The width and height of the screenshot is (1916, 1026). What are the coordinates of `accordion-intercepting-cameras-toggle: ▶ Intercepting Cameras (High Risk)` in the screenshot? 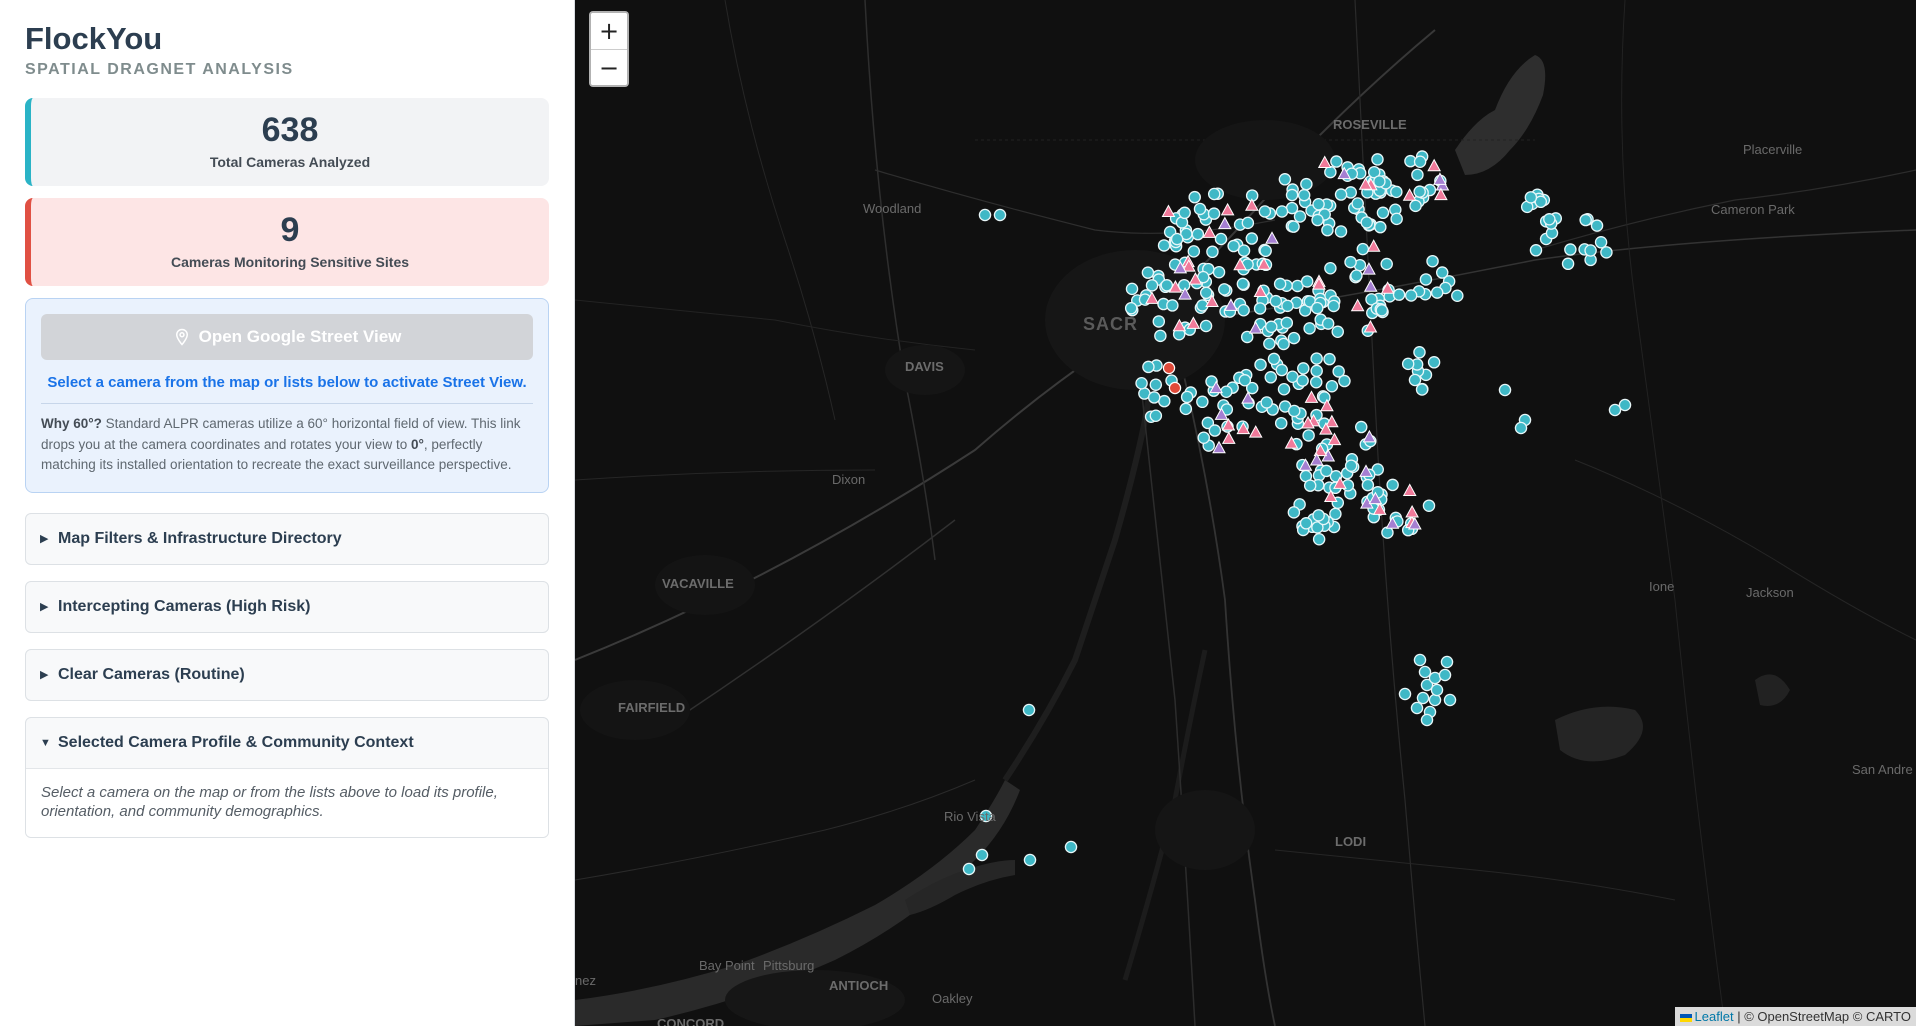 It's located at (287, 607).